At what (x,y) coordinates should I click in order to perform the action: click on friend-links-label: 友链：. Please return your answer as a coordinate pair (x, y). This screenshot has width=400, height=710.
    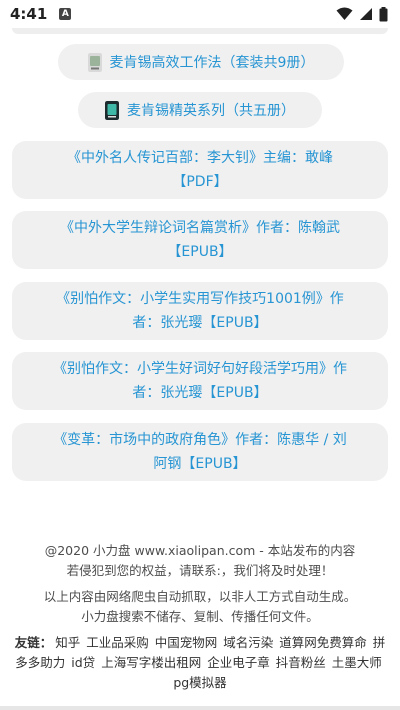
    Looking at the image, I should click on (33, 642).